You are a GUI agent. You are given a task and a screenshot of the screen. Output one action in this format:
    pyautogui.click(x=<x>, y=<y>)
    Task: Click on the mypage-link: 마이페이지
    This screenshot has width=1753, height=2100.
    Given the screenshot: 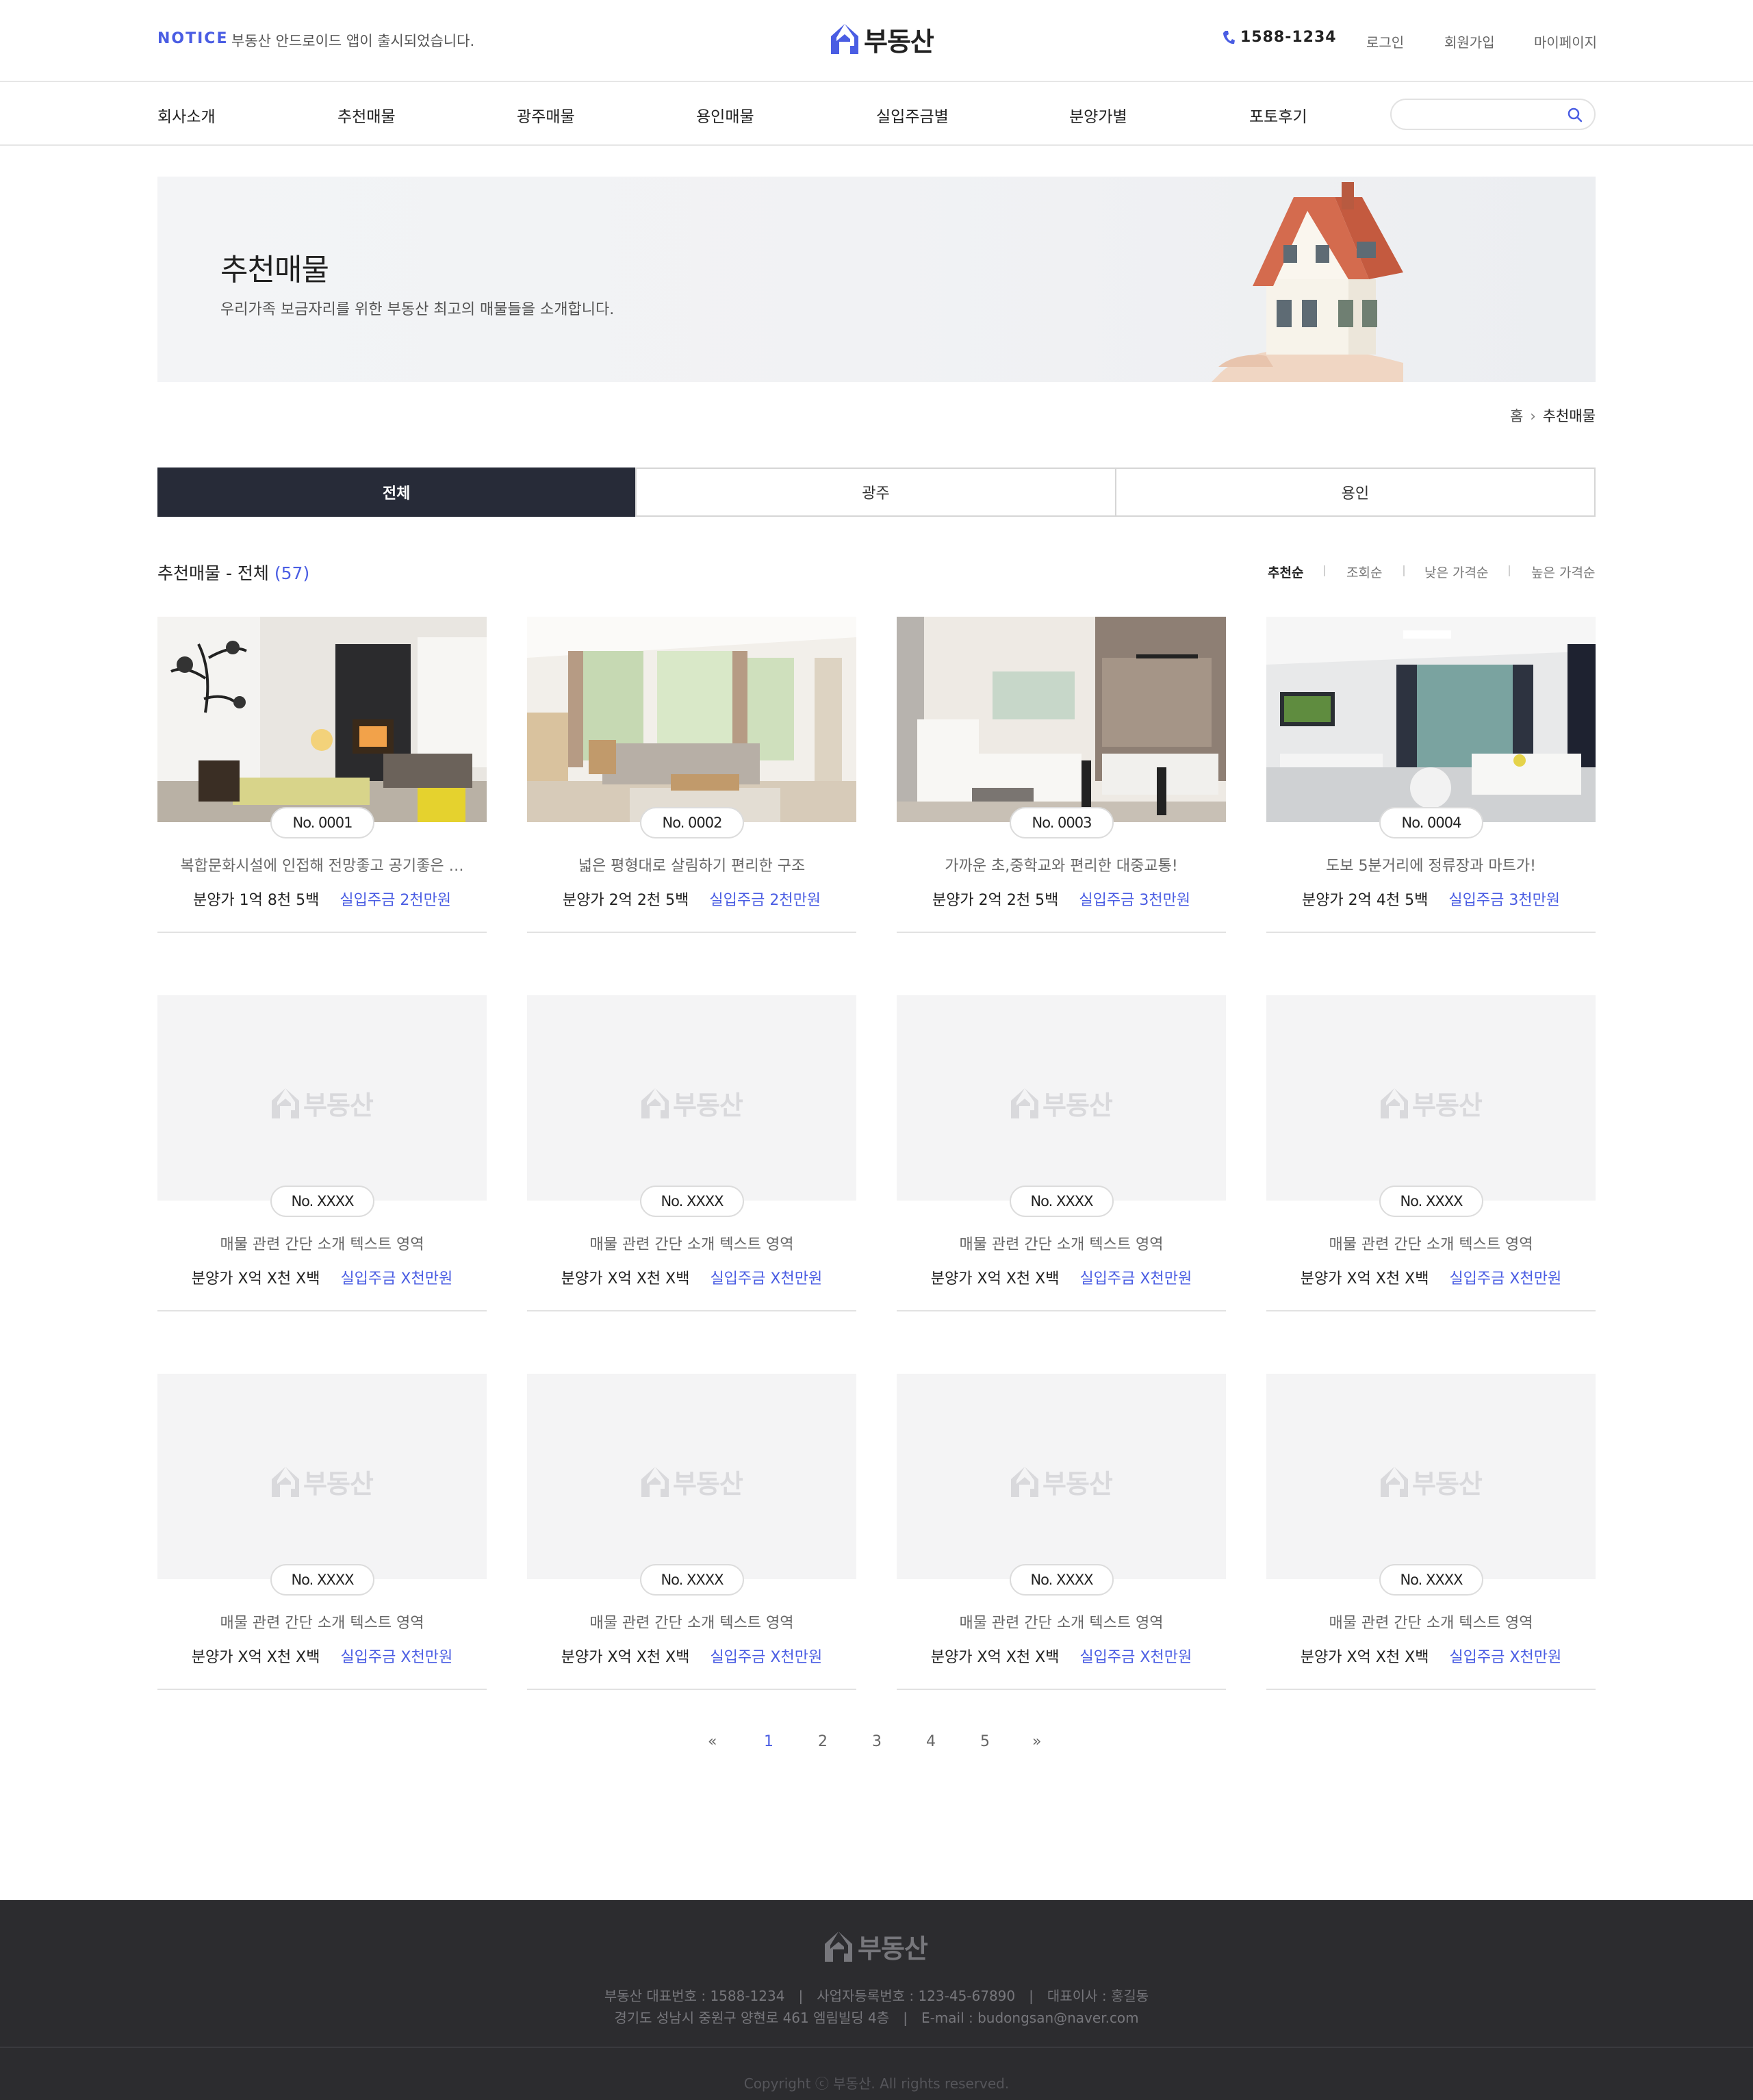 What is the action you would take?
    pyautogui.click(x=1565, y=41)
    